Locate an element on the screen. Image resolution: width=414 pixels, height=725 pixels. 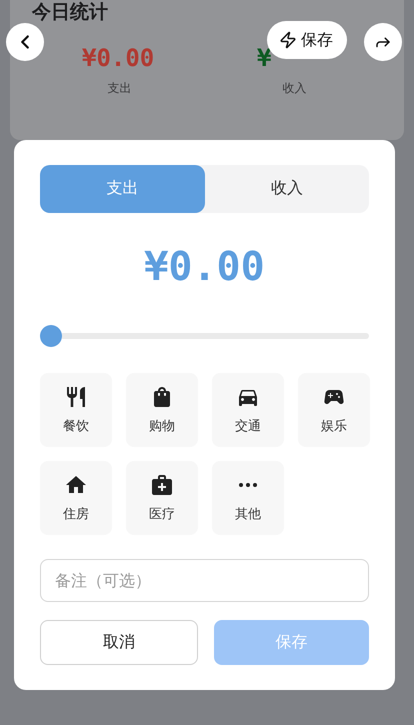
stat-label: 支出 is located at coordinates (120, 88).